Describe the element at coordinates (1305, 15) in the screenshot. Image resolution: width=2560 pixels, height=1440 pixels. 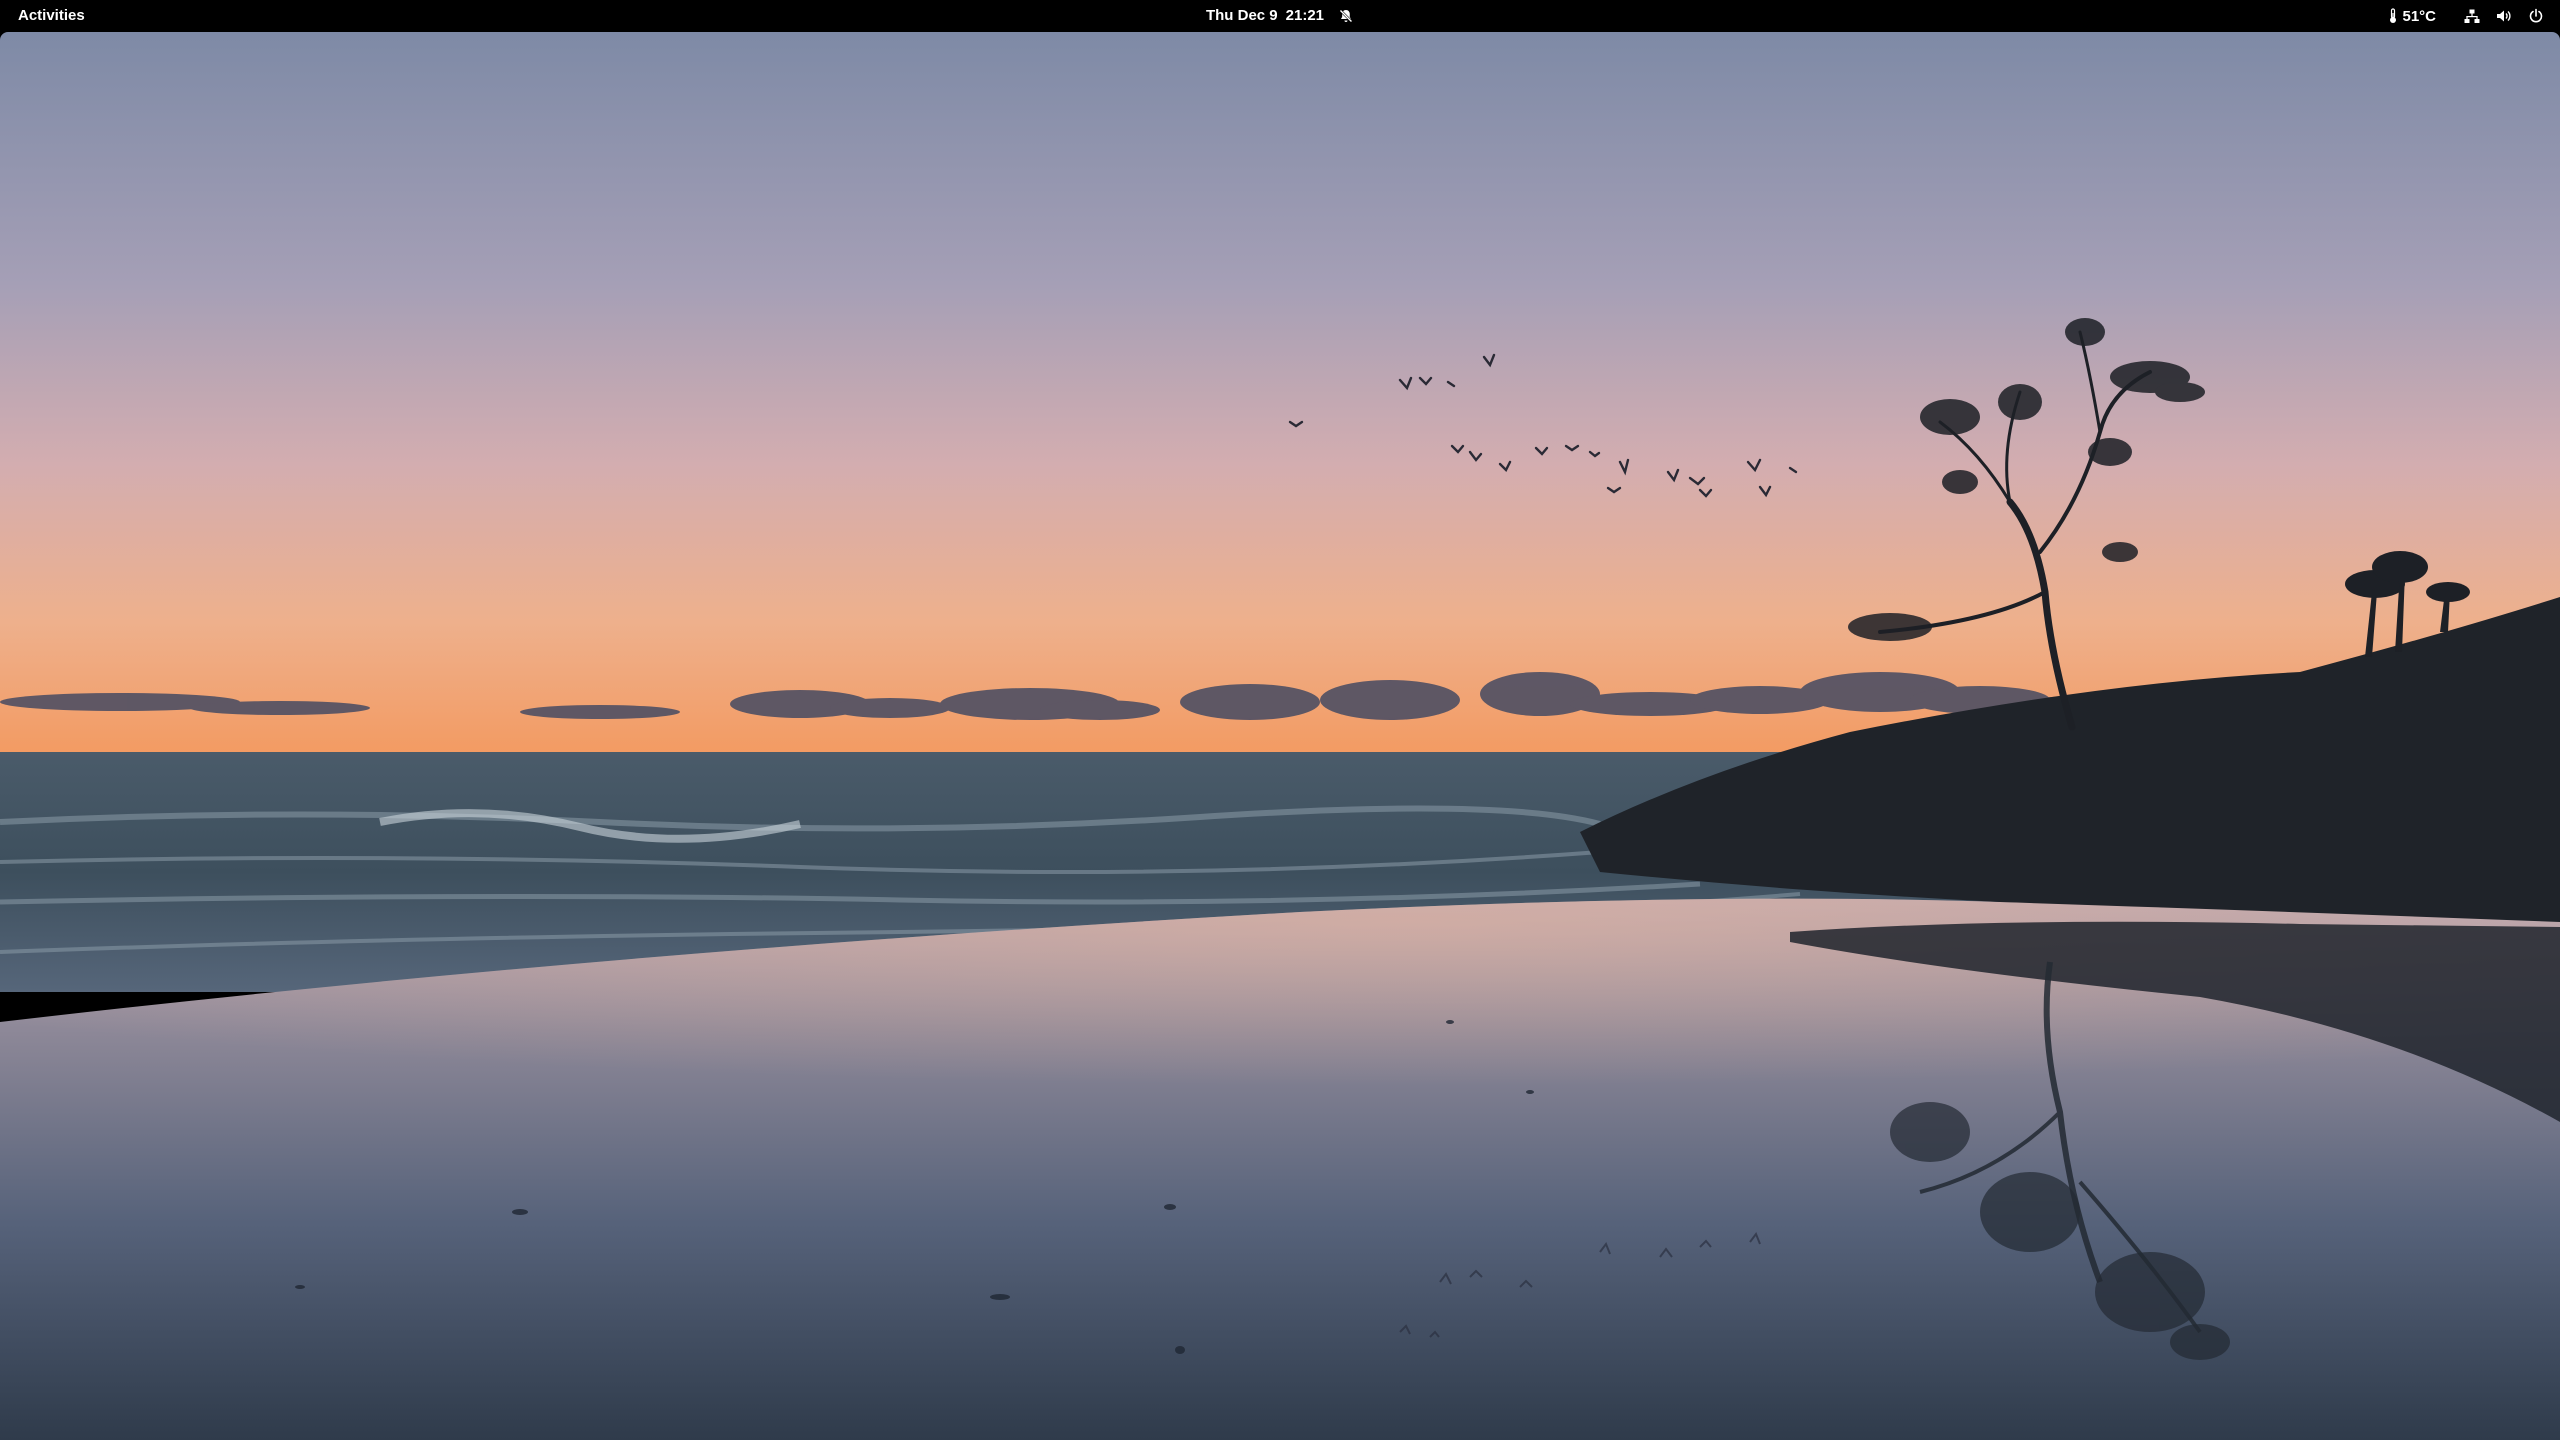
I see `time-label: 21:21` at that location.